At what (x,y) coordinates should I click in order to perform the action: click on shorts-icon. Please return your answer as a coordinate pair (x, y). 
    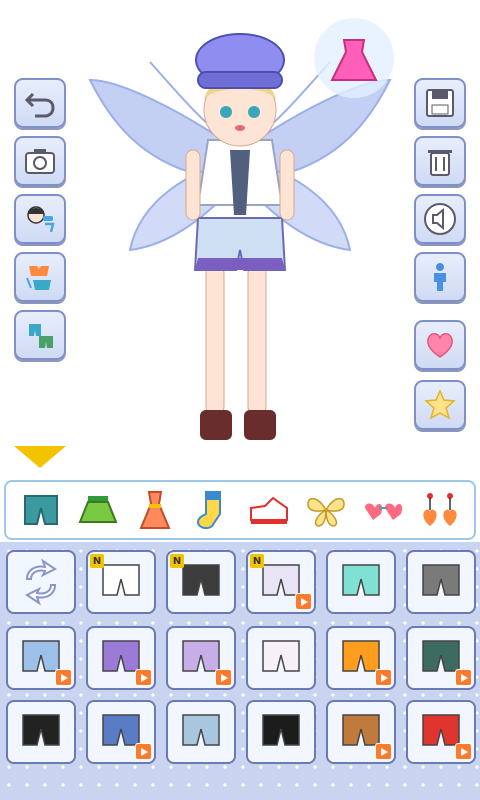
    Looking at the image, I should click on (40, 510).